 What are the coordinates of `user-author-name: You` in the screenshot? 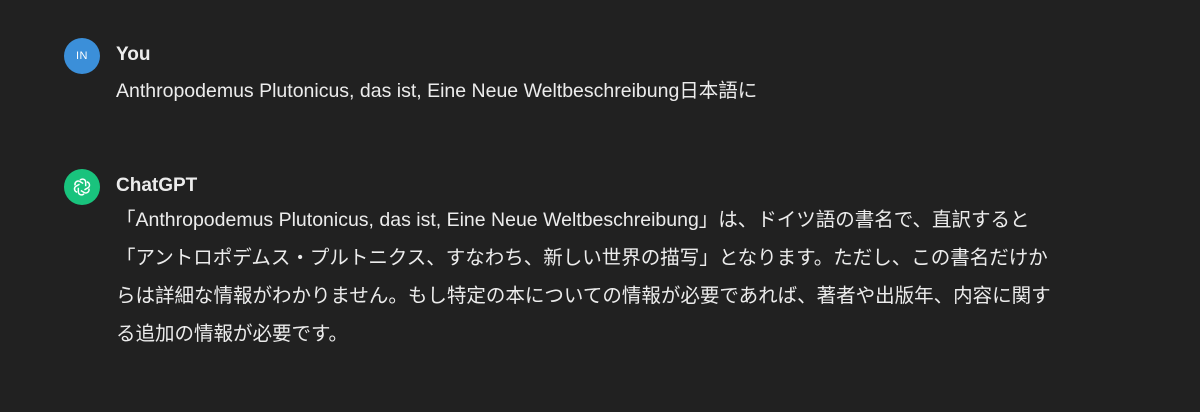 It's located at (133, 54).